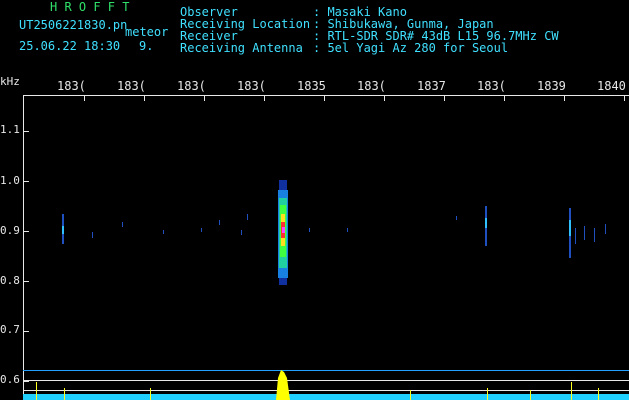 This screenshot has height=400, width=629. Describe the element at coordinates (283, 385) in the screenshot. I see `meteor-power-peak` at that location.